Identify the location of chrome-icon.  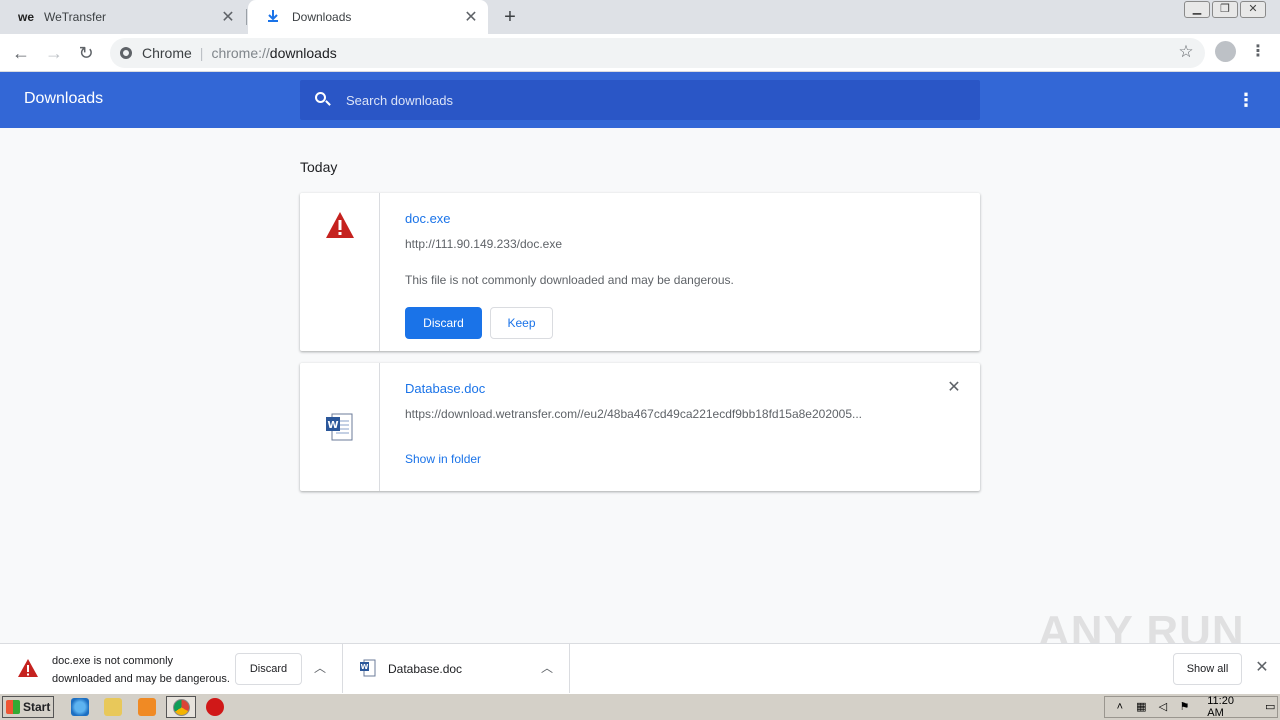
(181, 707).